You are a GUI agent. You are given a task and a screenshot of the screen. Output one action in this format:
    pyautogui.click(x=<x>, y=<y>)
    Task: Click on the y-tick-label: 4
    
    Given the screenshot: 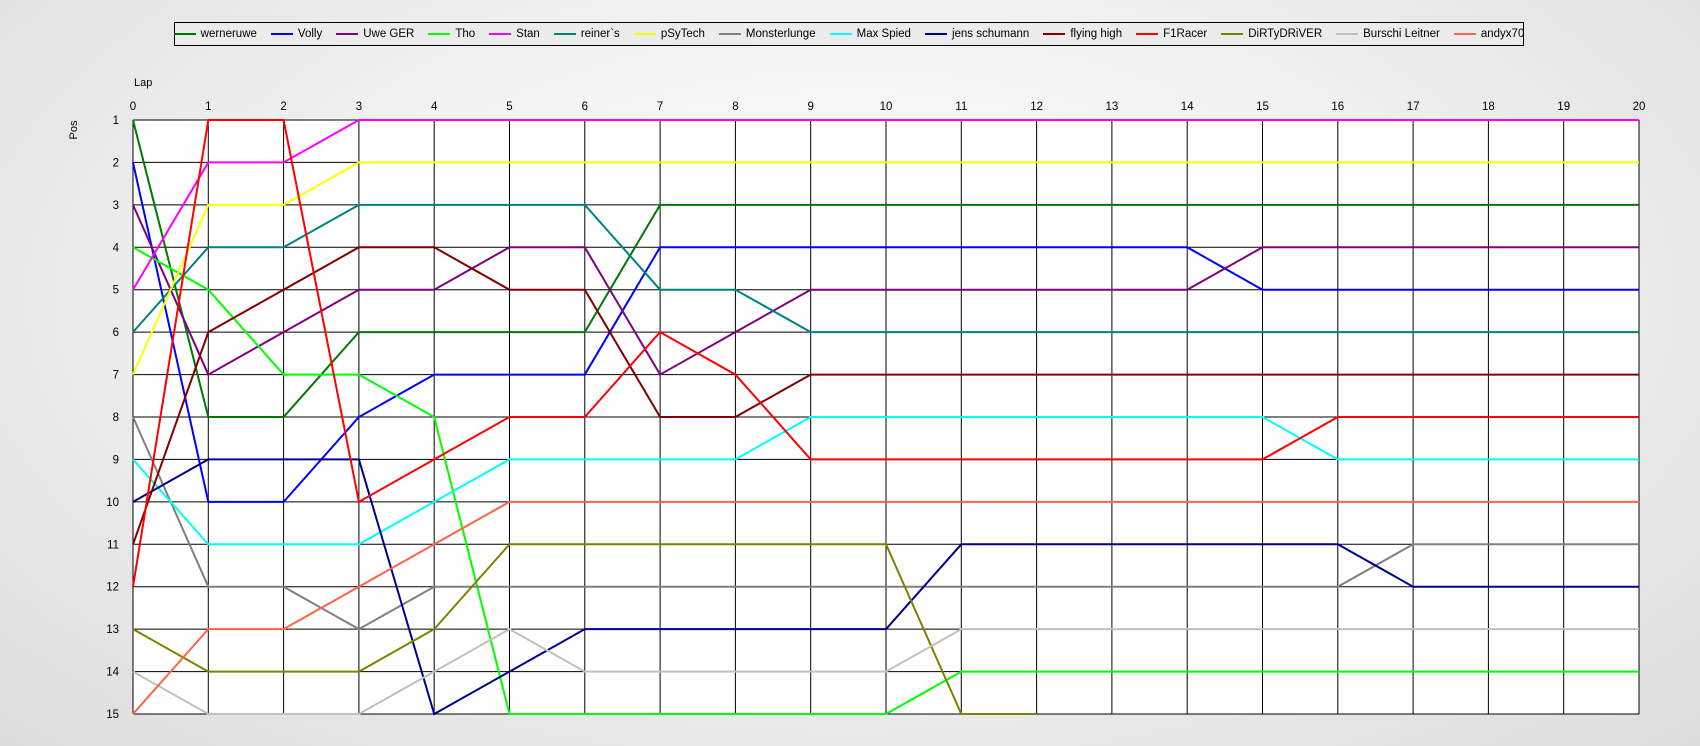 What is the action you would take?
    pyautogui.click(x=116, y=248)
    